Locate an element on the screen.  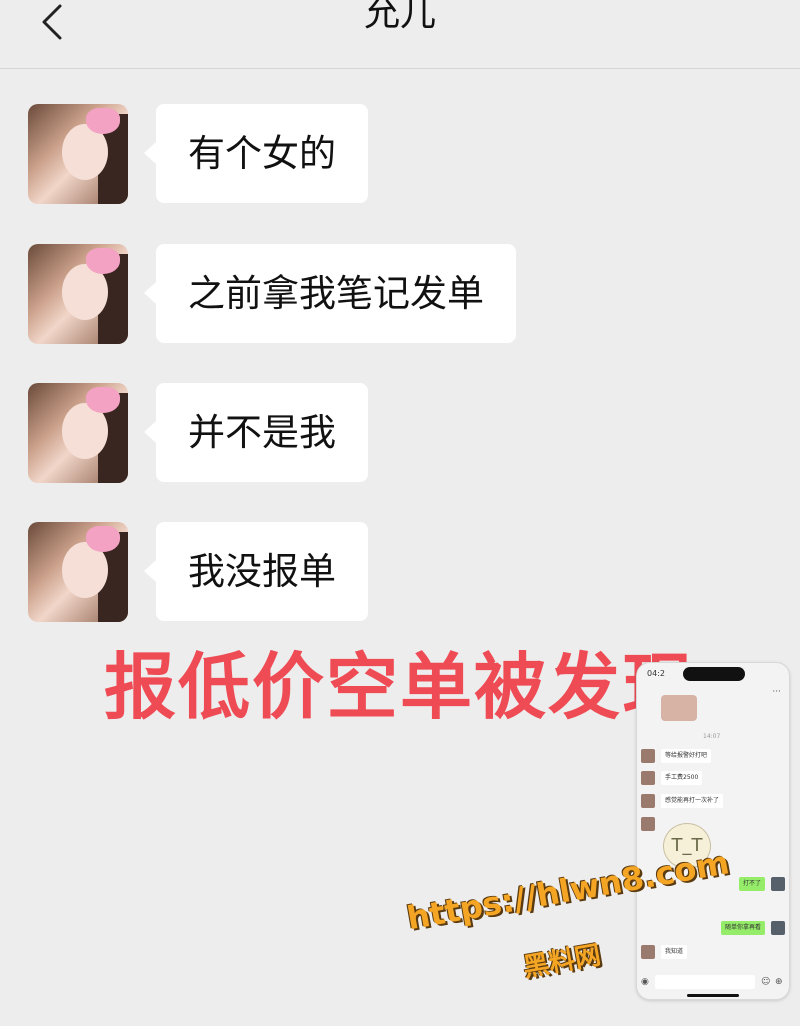
phone-status-time: 04:2 is located at coordinates (656, 673).